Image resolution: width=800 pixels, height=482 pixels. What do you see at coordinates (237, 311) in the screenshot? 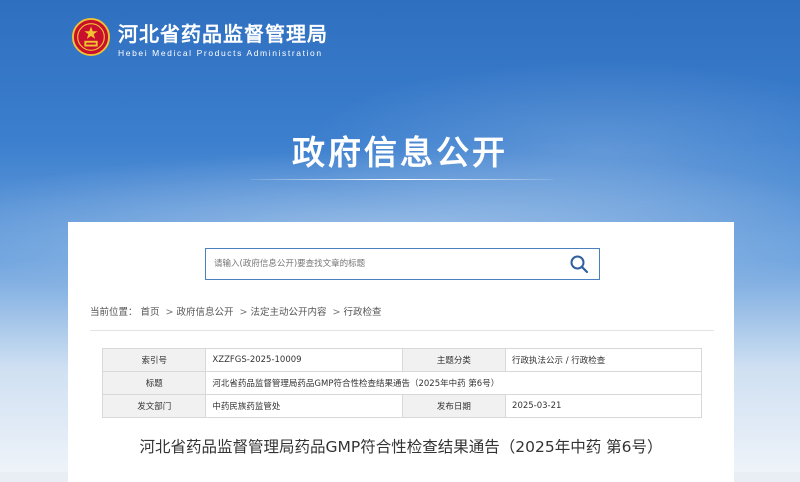
I see `breadcrumb: 当前位置： 首页 > 政府信息公开 > 法定主动公开内容 > 行政检查` at bounding box center [237, 311].